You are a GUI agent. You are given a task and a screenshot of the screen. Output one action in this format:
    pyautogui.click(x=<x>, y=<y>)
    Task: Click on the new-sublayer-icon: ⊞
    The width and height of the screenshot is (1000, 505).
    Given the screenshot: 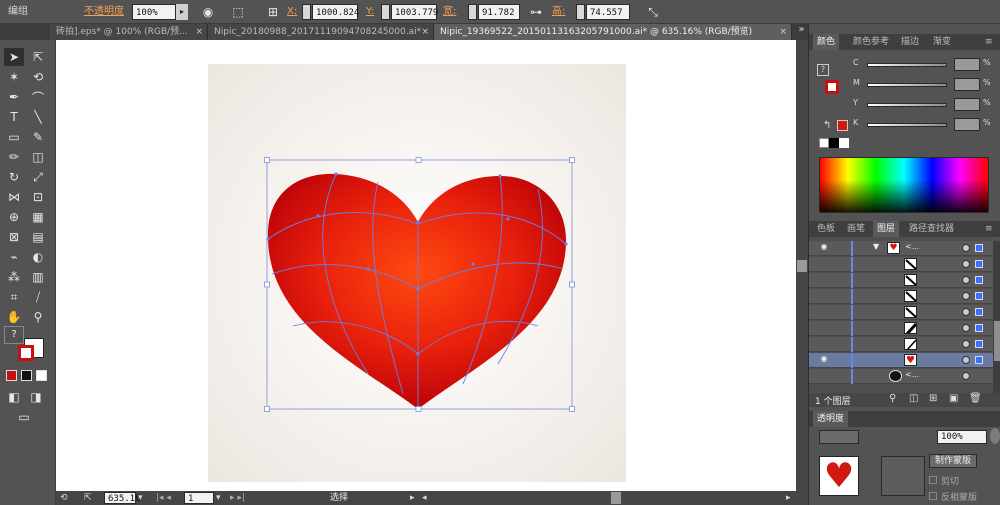 What is the action you would take?
    pyautogui.click(x=933, y=398)
    